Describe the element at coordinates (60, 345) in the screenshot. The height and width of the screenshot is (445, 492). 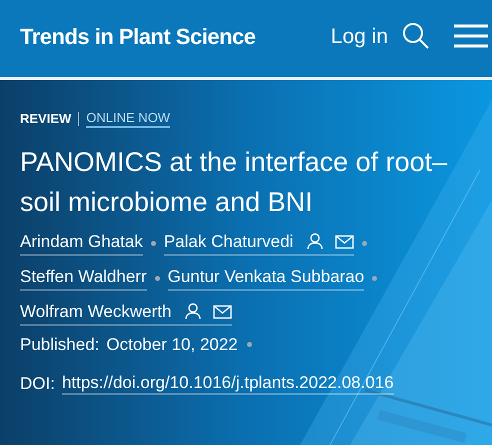
I see `published-label: Published:` at that location.